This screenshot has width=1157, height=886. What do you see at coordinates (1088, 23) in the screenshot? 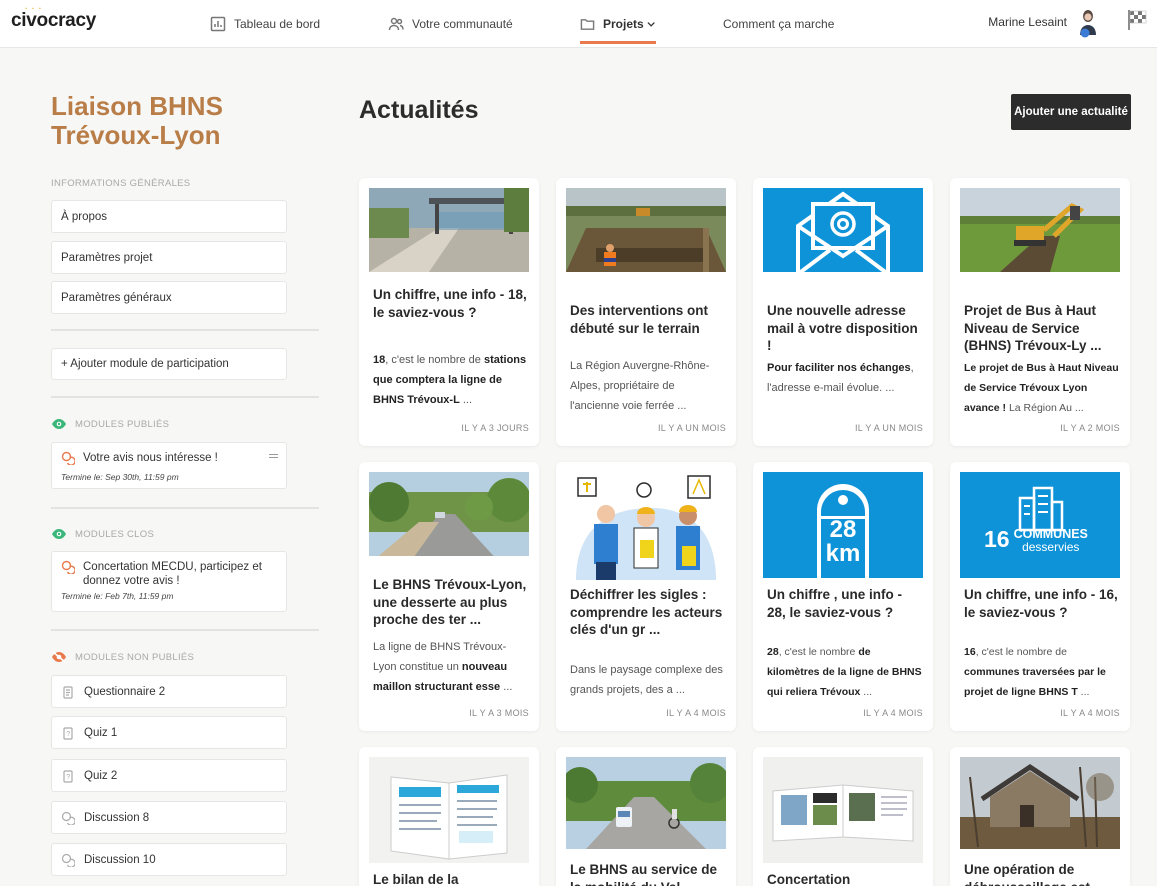
I see `avatar` at bounding box center [1088, 23].